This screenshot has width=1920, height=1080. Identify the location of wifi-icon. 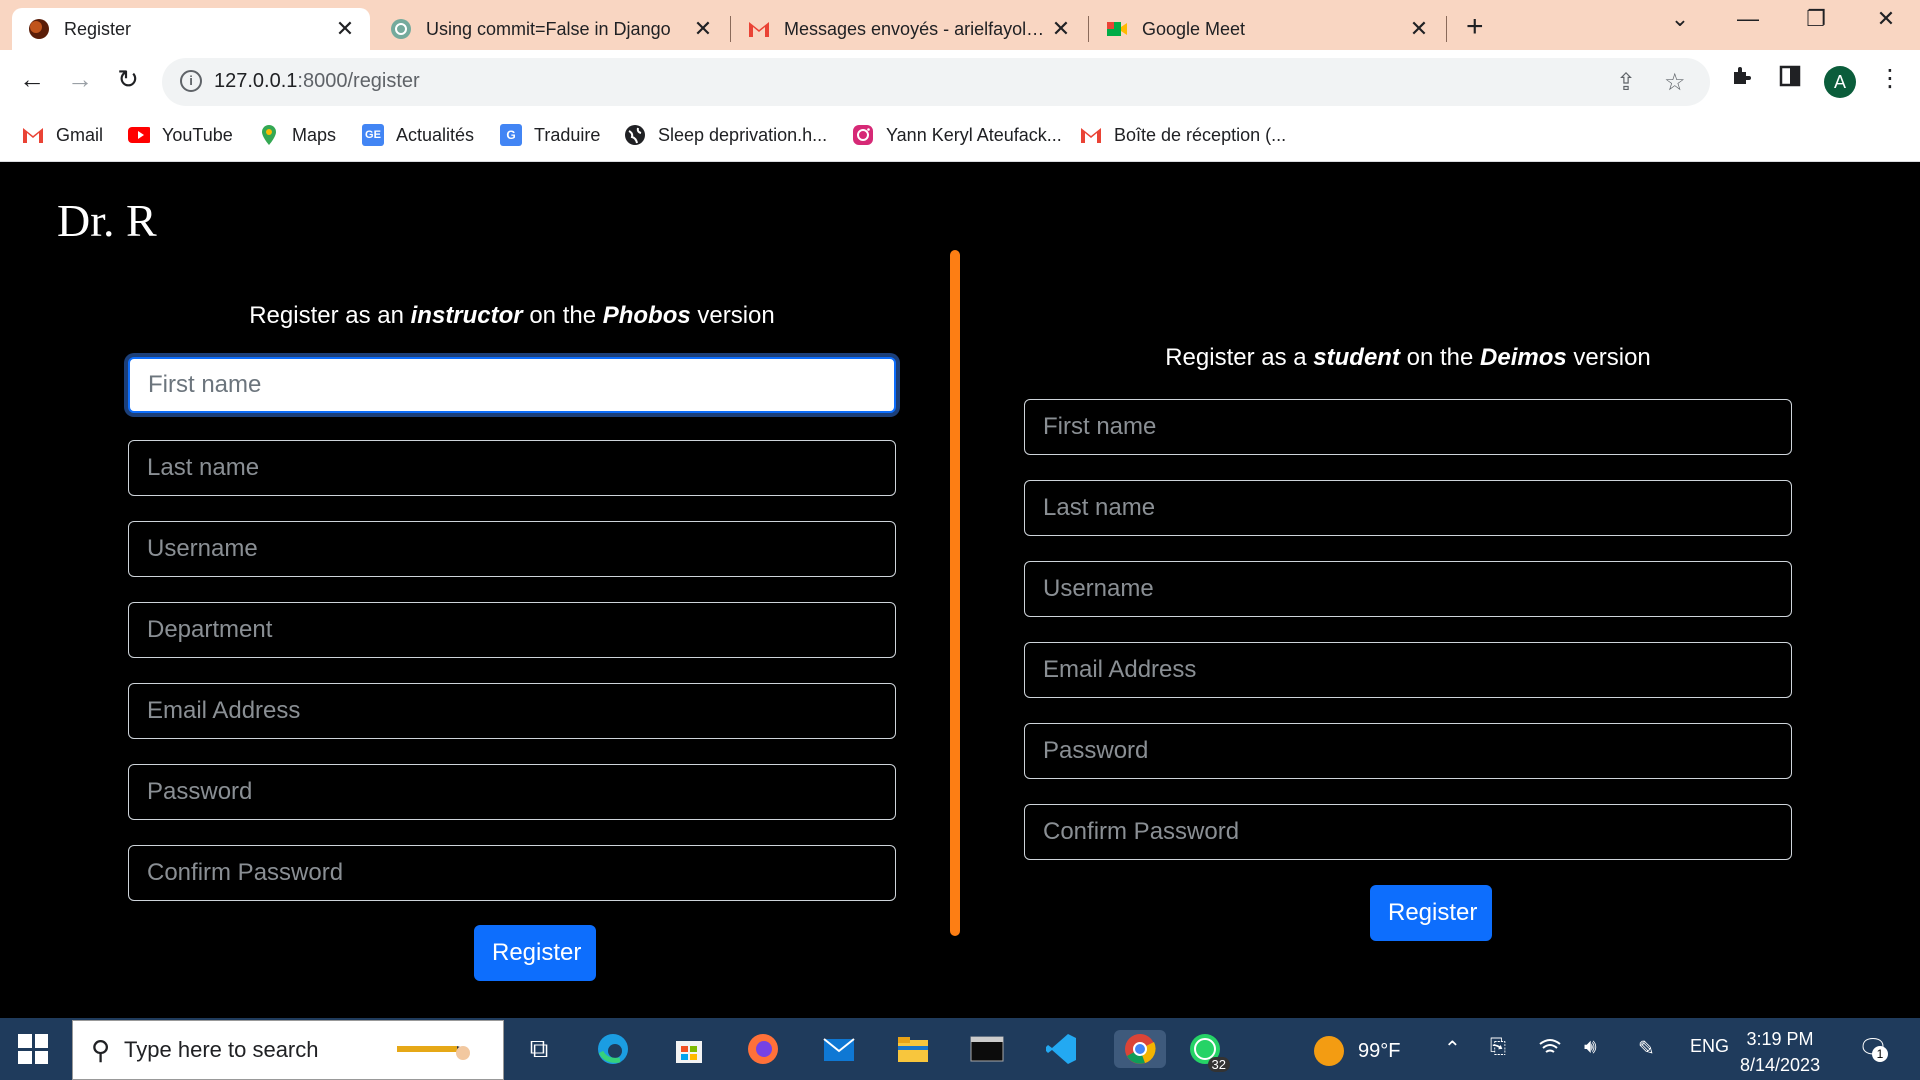
(1550, 1049).